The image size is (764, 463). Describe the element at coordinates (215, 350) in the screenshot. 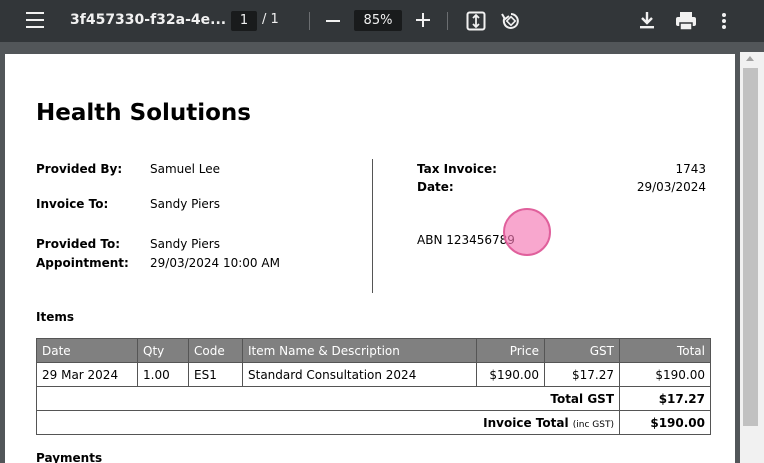

I see `column-header-code: Code` at that location.